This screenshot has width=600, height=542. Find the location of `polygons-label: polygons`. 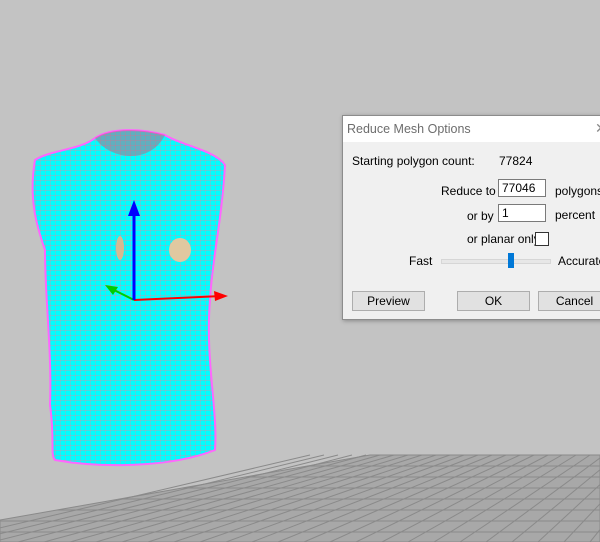

polygons-label: polygons is located at coordinates (577, 191).